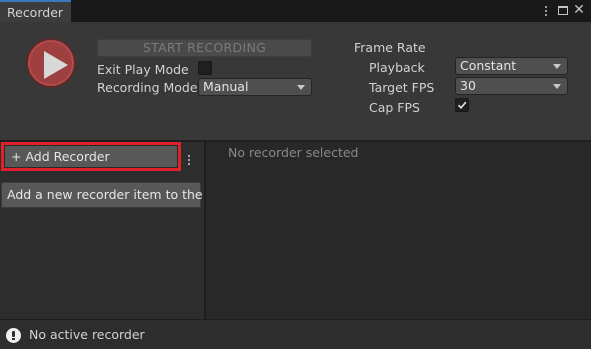 This screenshot has width=591, height=349. What do you see at coordinates (35, 11) in the screenshot?
I see `tab-recorder: Recorder` at bounding box center [35, 11].